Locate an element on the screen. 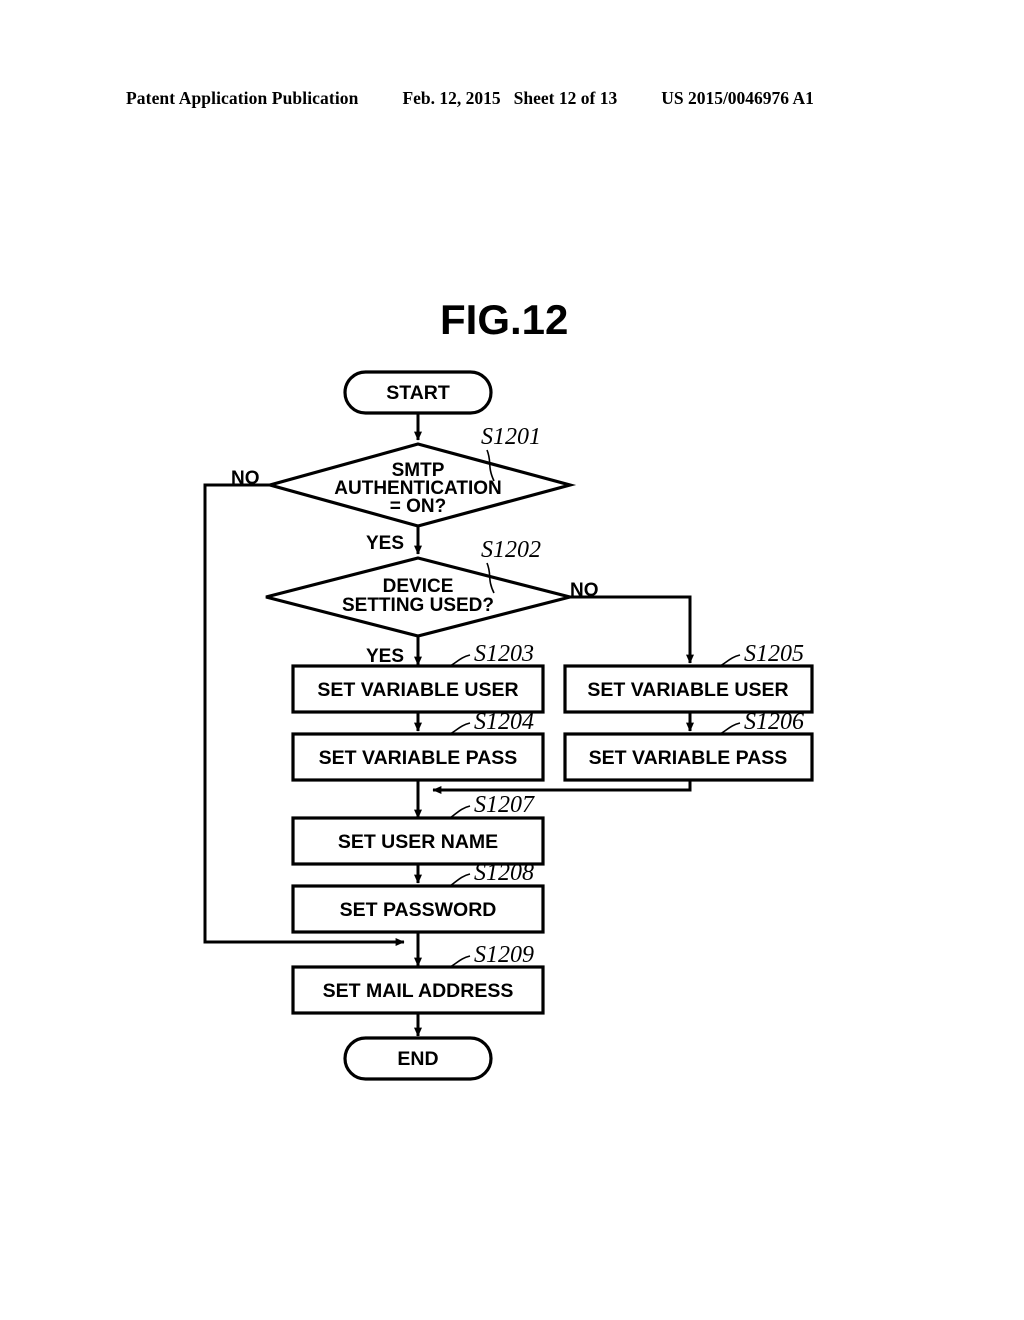 This screenshot has width=1024, height=1320. branch-label-s1202-yes: YES is located at coordinates (385, 656).